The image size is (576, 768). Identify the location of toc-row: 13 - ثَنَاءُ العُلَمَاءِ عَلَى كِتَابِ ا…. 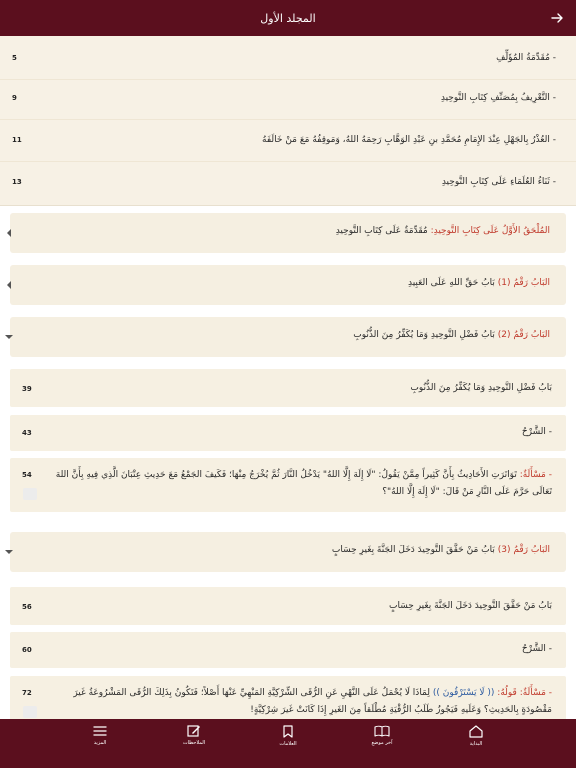
(288, 182).